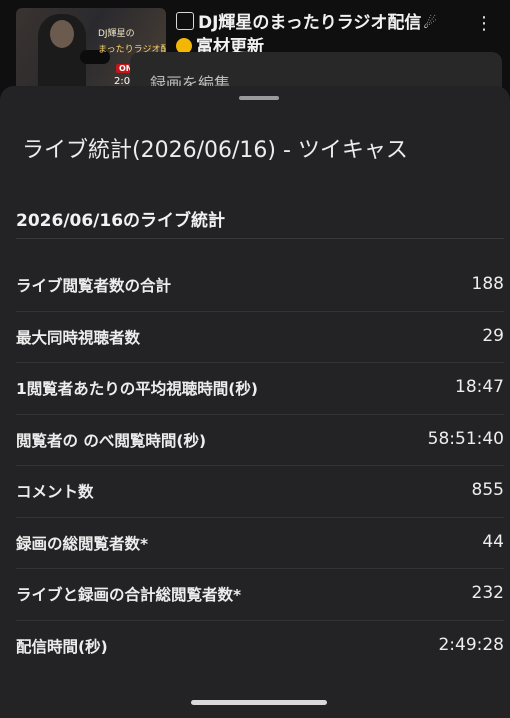 This screenshot has width=510, height=718. Describe the element at coordinates (487, 284) in the screenshot. I see `stat-value: 188` at that location.